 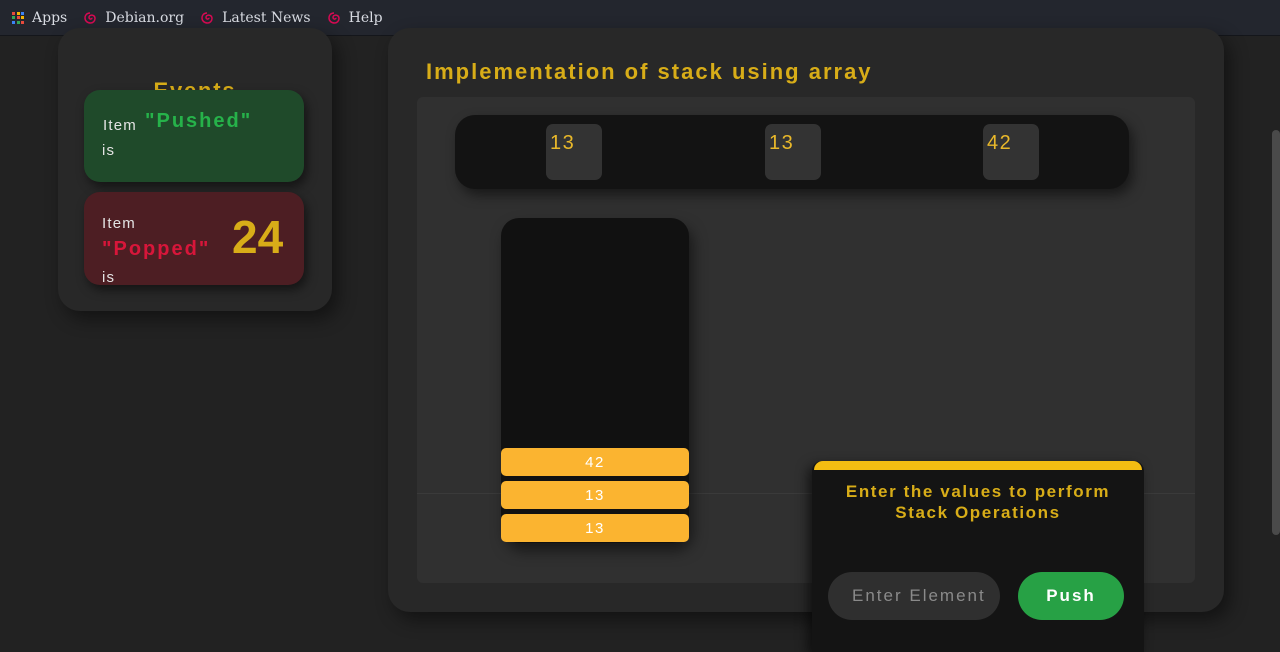 I want to click on popped-word: "Popped", so click(x=156, y=249).